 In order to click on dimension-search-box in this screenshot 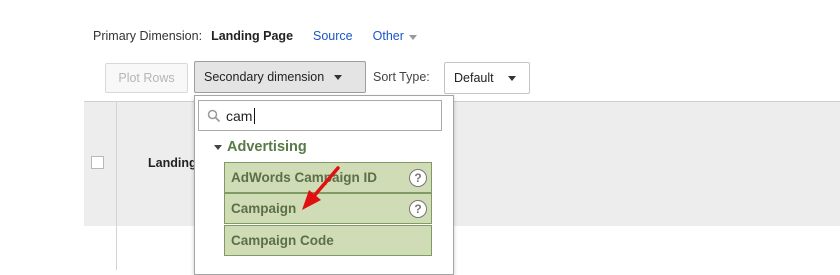, I will do `click(320, 115)`.